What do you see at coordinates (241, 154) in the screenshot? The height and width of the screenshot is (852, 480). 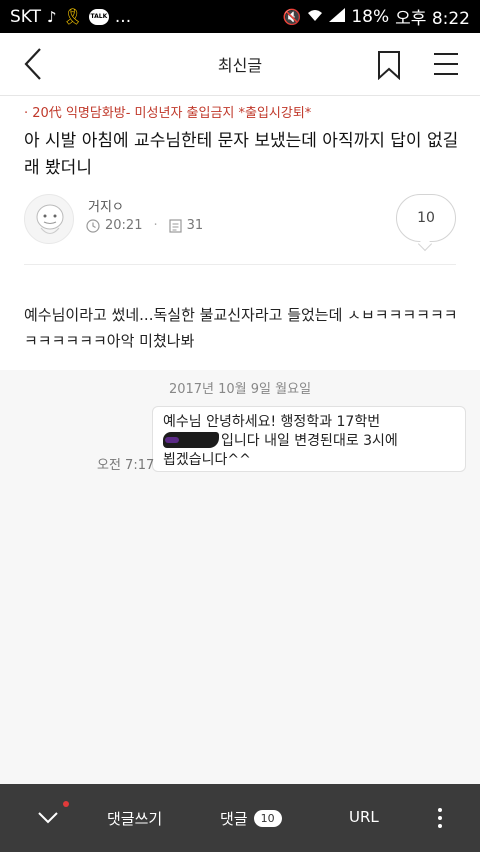 I see `post-title: 아 시발 아침에 교수님한테 문자 보냈는데 아직까지 답이 없길래 봤더니` at bounding box center [241, 154].